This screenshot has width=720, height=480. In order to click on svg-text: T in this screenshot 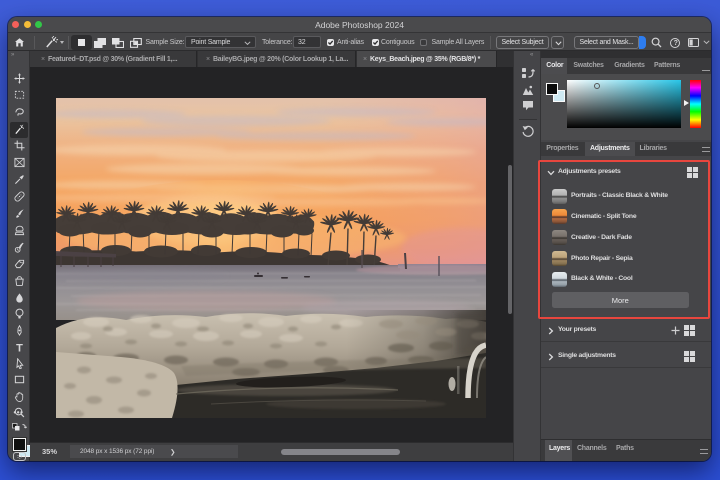, I will do `click(19, 348)`.